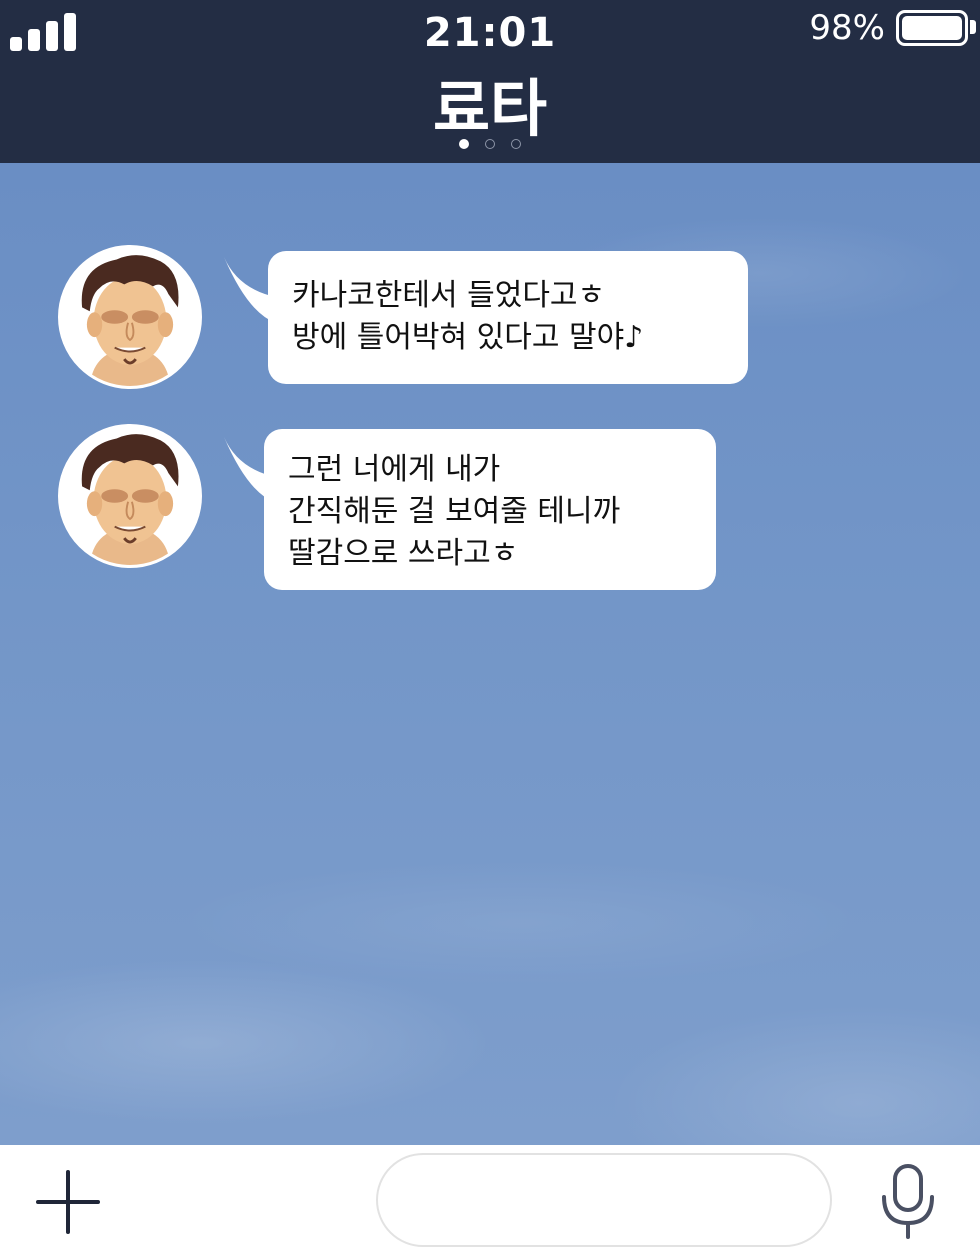  I want to click on chat-header: 21:01 98% 료타, so click(490, 81).